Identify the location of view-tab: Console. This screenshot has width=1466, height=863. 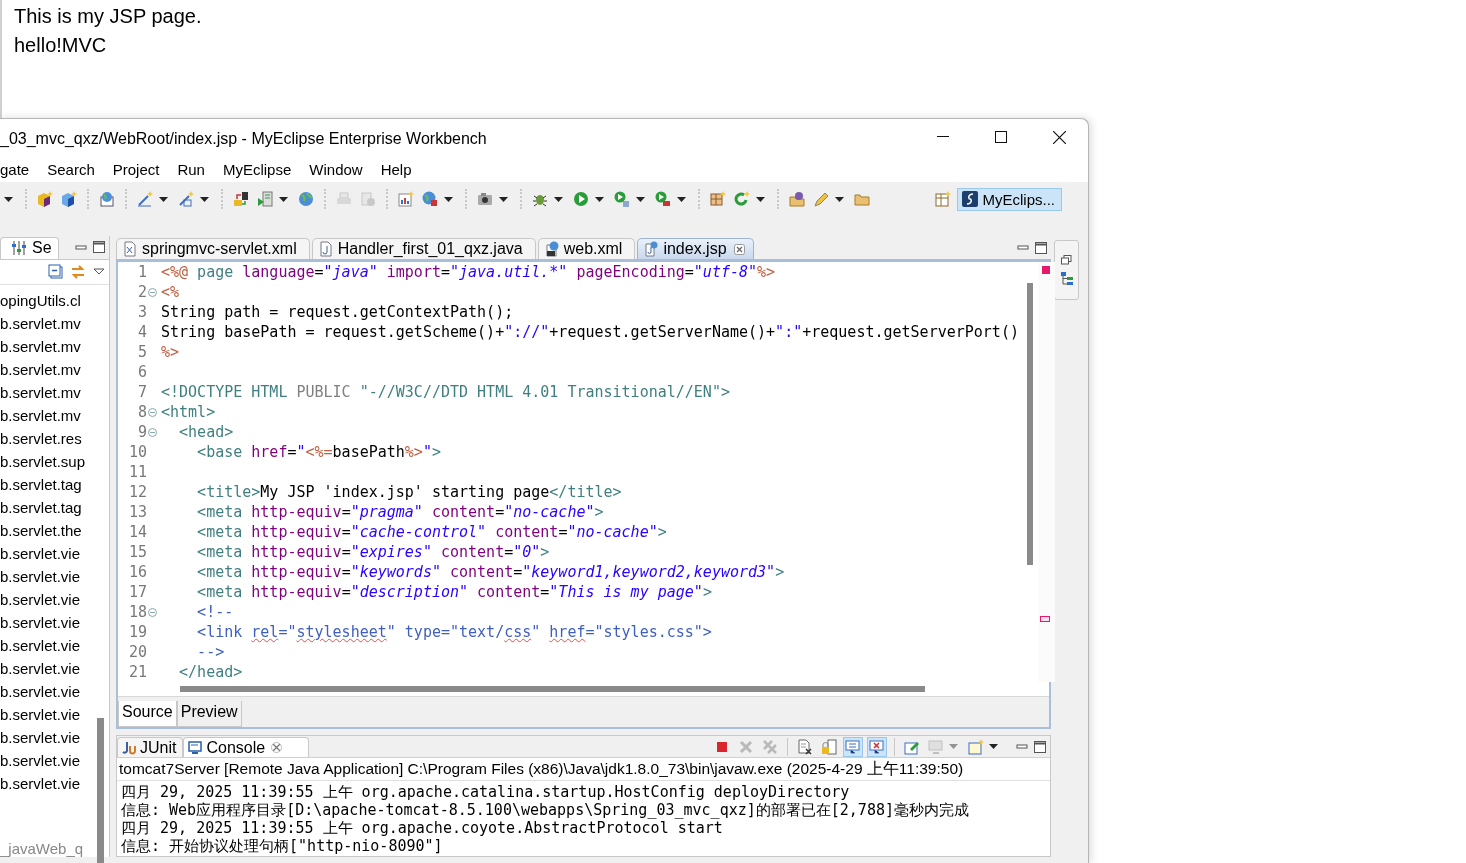
(246, 747).